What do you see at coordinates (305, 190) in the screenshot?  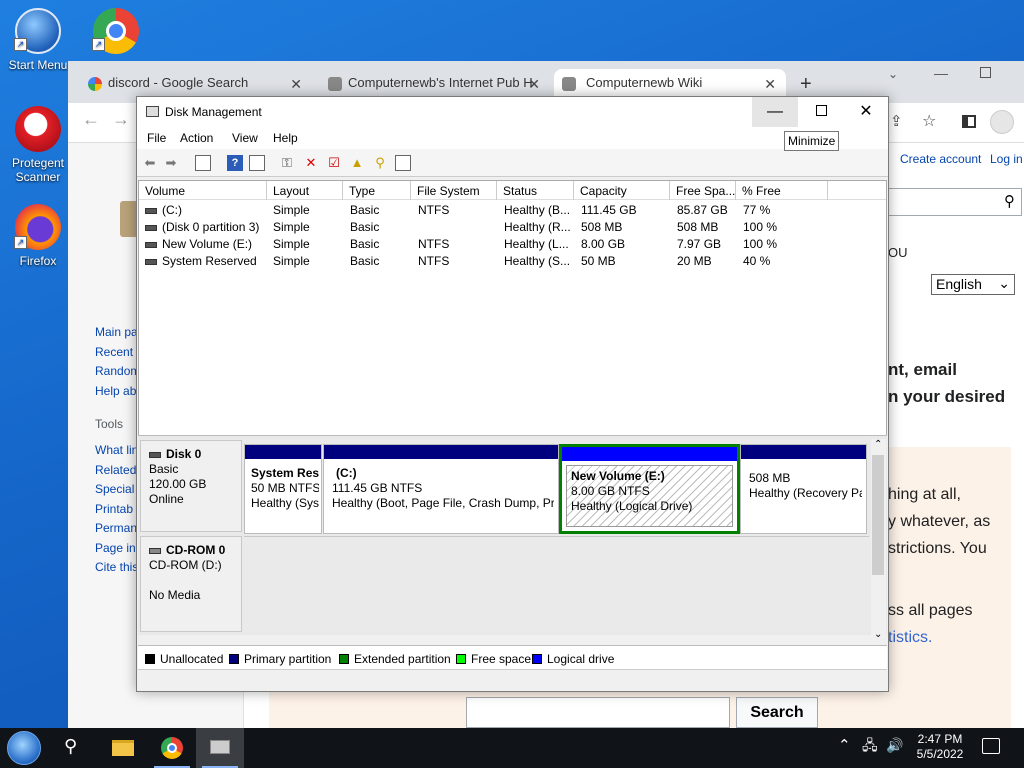 I see `column-header-layout: Layout` at bounding box center [305, 190].